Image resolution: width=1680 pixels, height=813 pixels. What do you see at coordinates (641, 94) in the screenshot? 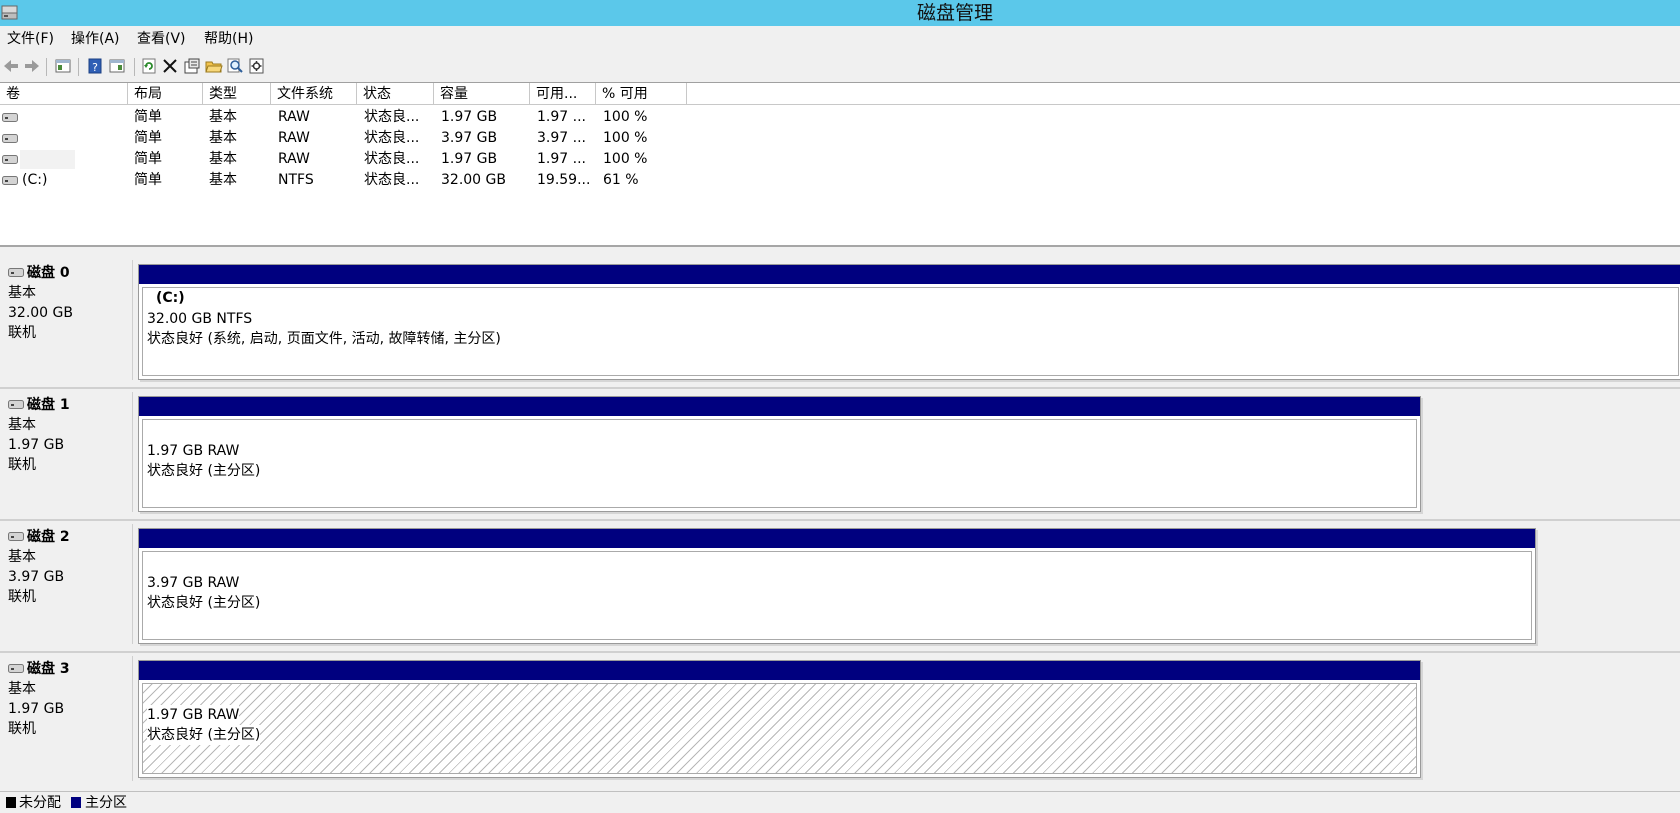
I see `column-header-percent-free: % 可用` at bounding box center [641, 94].